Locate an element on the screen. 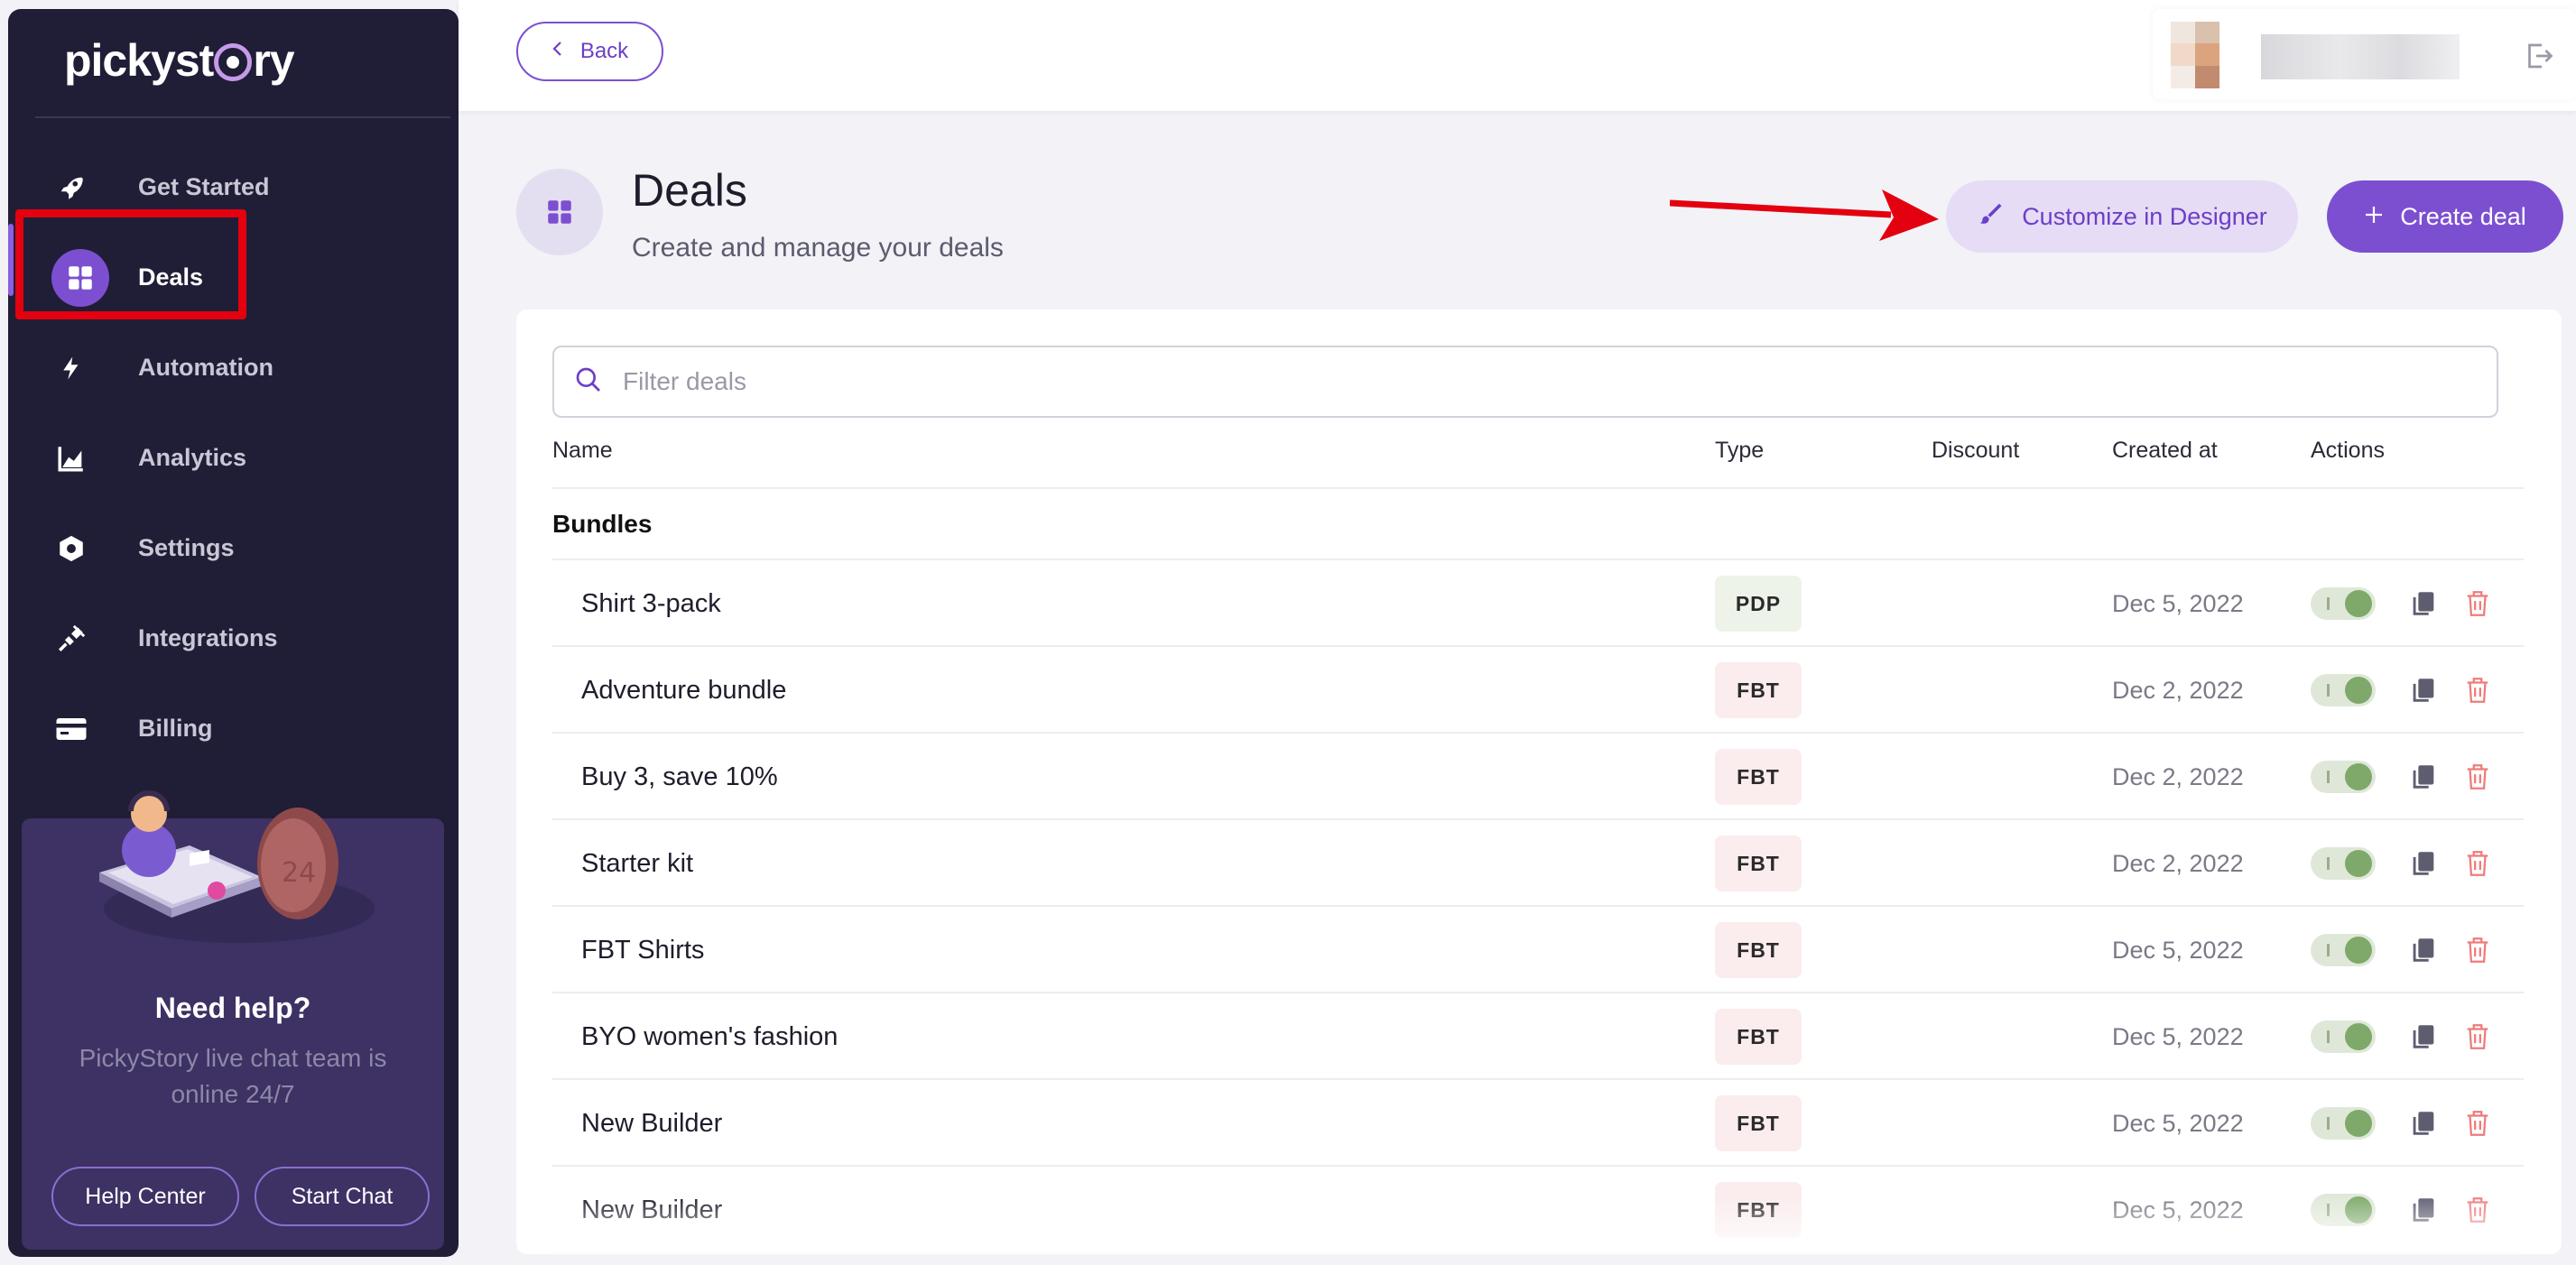 The height and width of the screenshot is (1265, 2576). annotation-highlight-box is located at coordinates (130, 264).